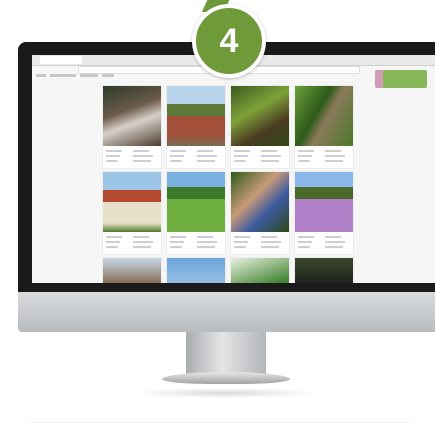 The image size is (435, 427). Describe the element at coordinates (226, 378) in the screenshot. I see `monitor-base` at that location.